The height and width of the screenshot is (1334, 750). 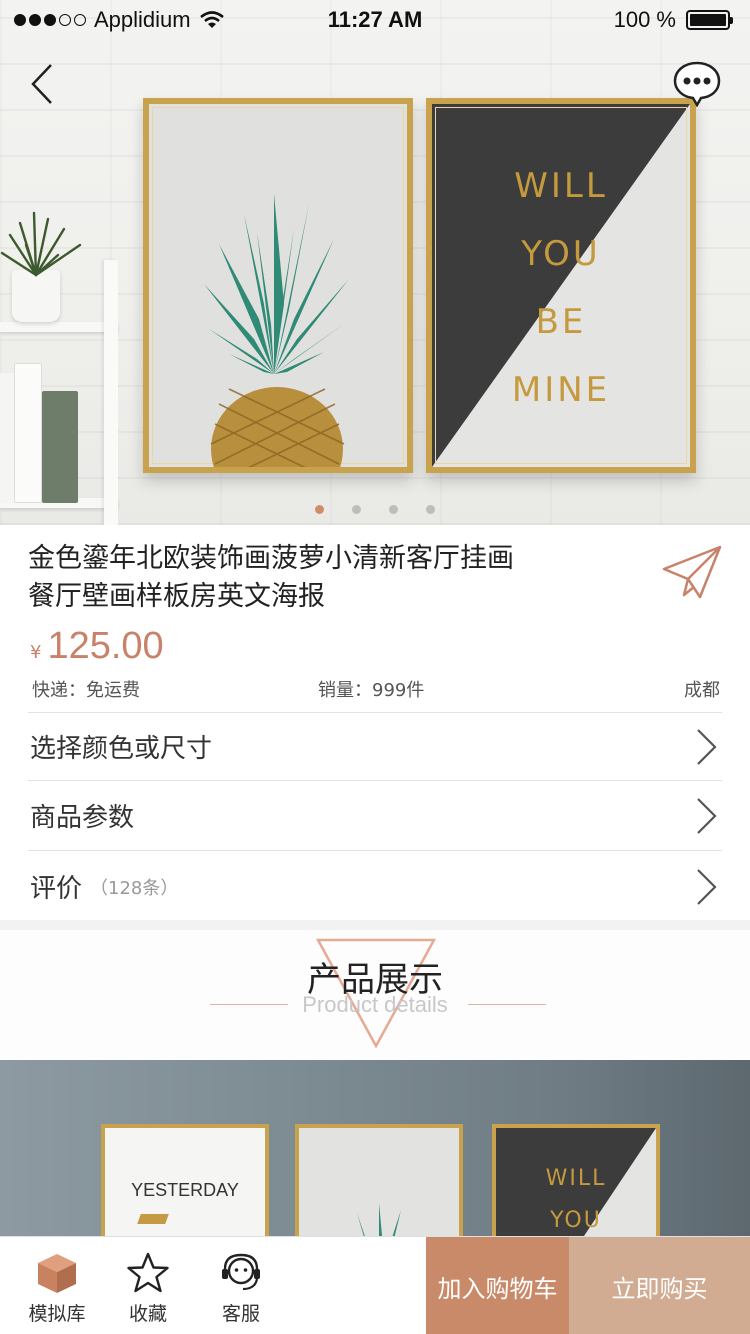 I want to click on more-chat-icon, so click(x=697, y=84).